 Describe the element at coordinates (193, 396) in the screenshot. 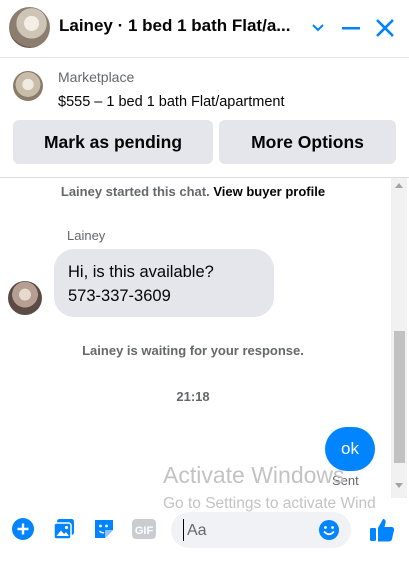

I see `message-timestamp: 21:18` at that location.